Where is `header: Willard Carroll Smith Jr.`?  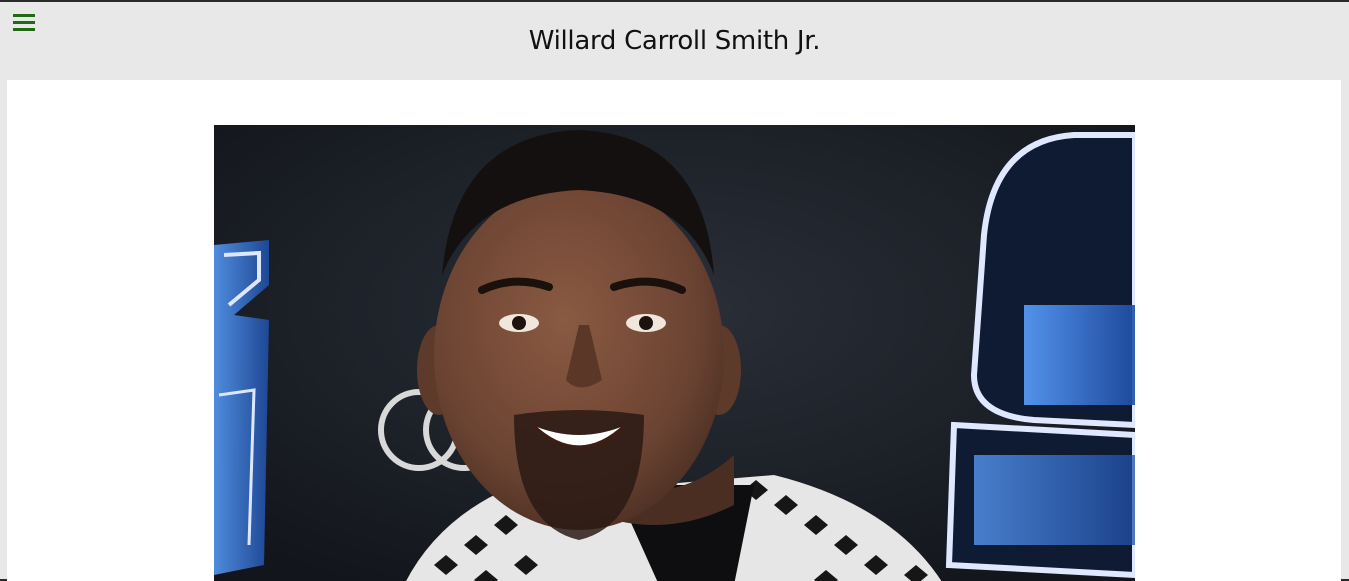 header: Willard Carroll Smith Jr. is located at coordinates (674, 41).